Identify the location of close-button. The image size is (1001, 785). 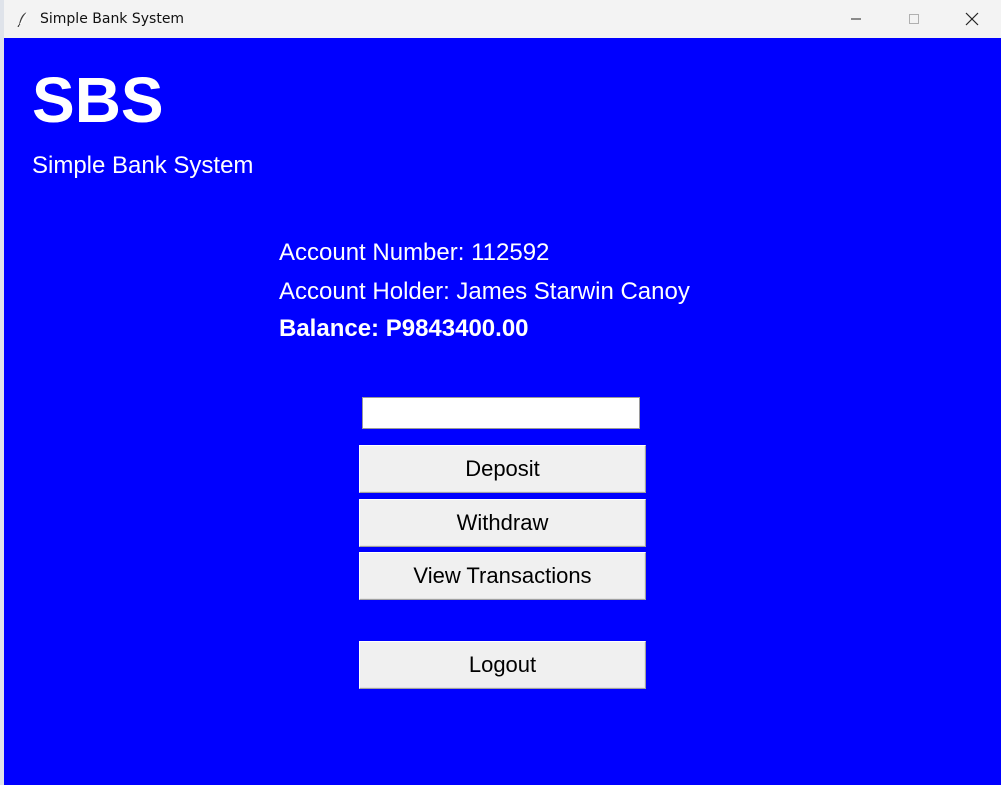
(972, 19).